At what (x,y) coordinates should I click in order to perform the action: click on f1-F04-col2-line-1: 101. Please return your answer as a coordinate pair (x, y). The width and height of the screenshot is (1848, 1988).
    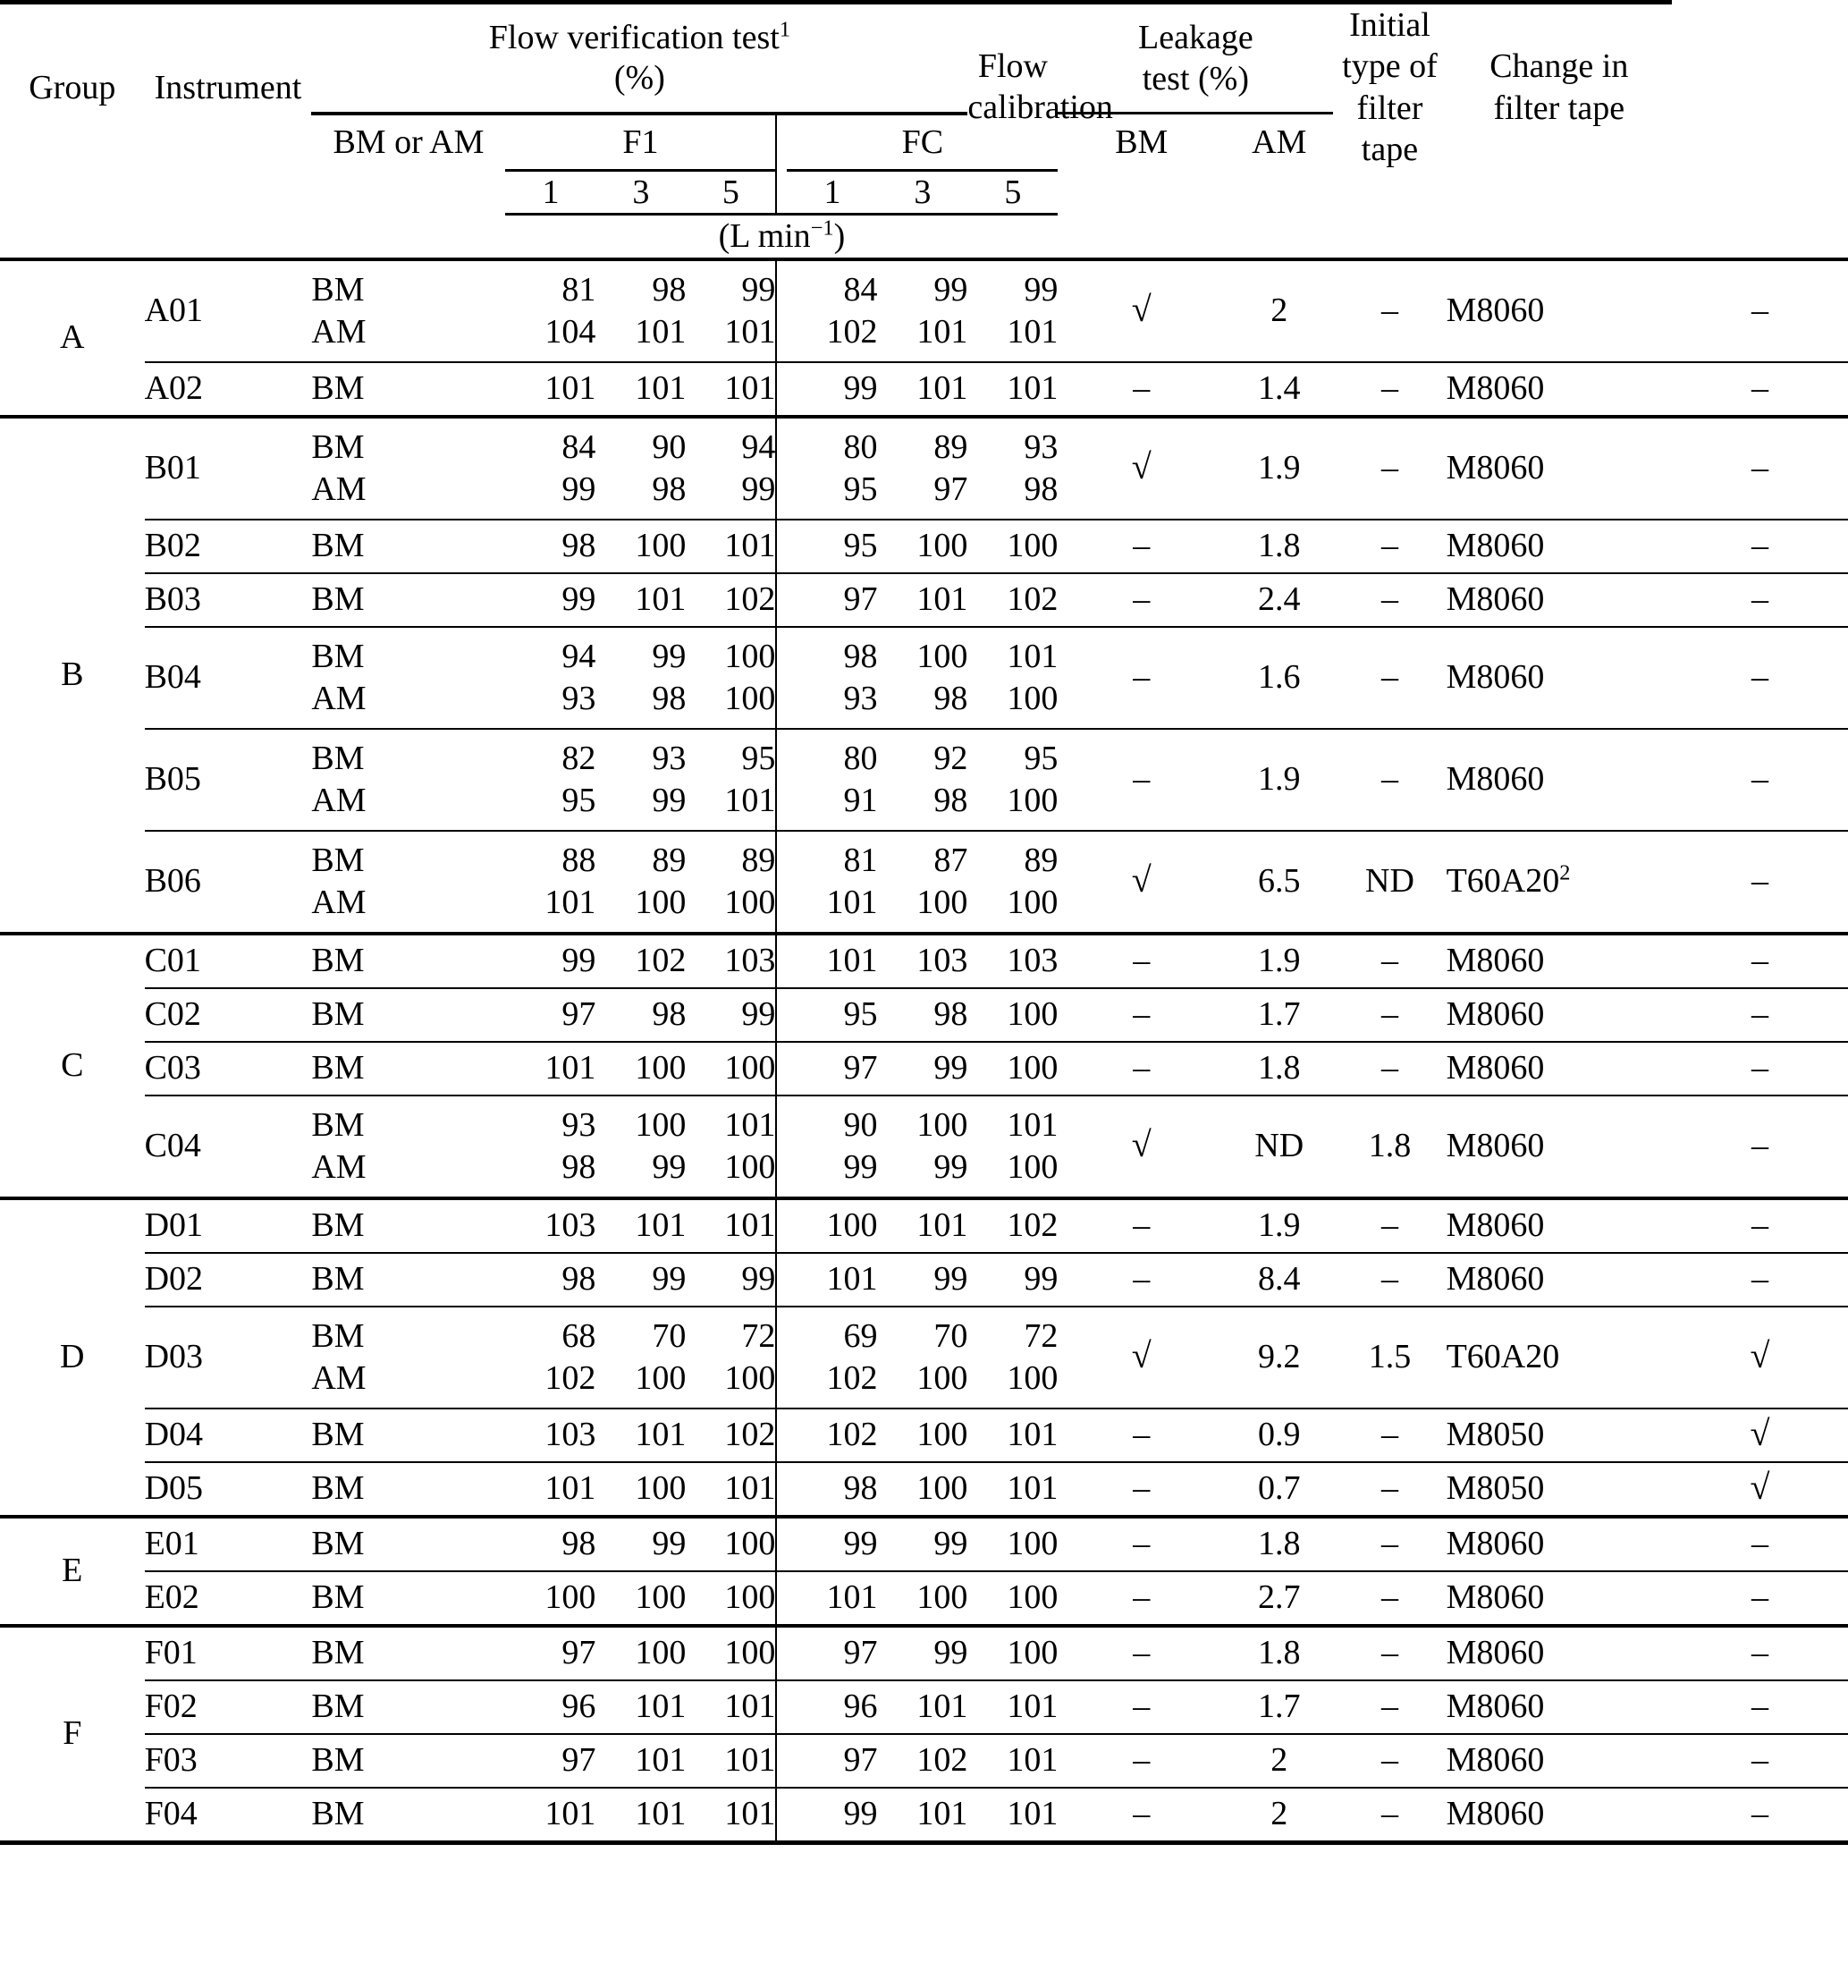
    Looking at the image, I should click on (661, 1814).